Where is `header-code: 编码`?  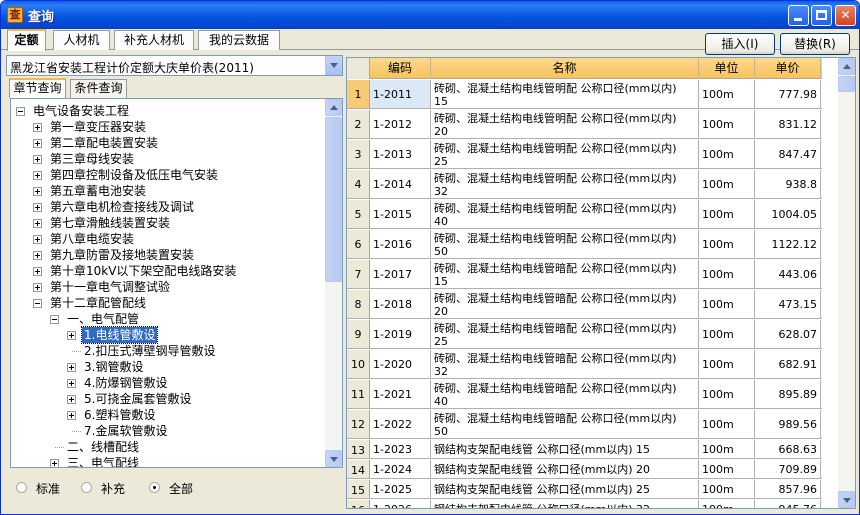
header-code: 编码 is located at coordinates (400, 68).